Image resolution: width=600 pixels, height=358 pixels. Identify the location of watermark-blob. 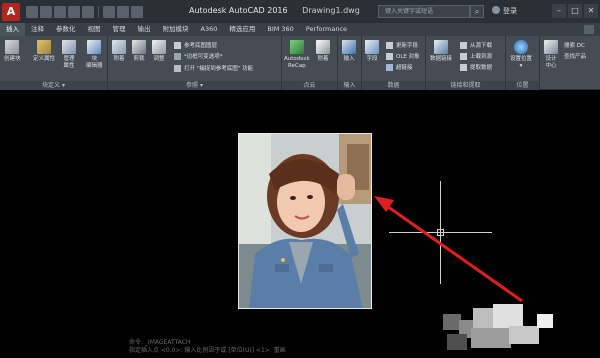
(498, 327).